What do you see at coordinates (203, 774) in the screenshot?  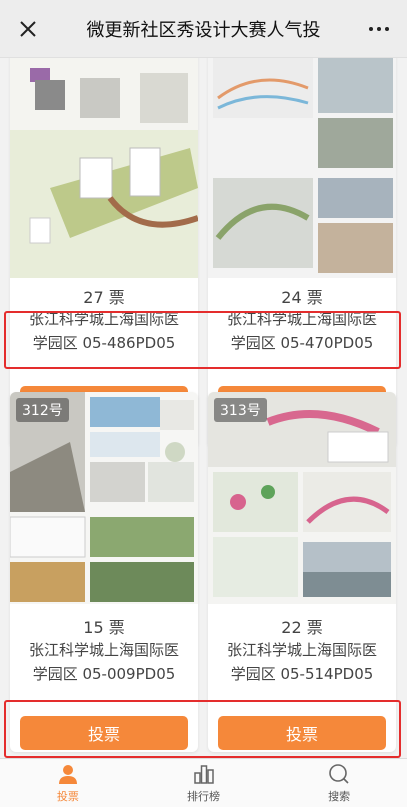 I see `ranking-icon` at bounding box center [203, 774].